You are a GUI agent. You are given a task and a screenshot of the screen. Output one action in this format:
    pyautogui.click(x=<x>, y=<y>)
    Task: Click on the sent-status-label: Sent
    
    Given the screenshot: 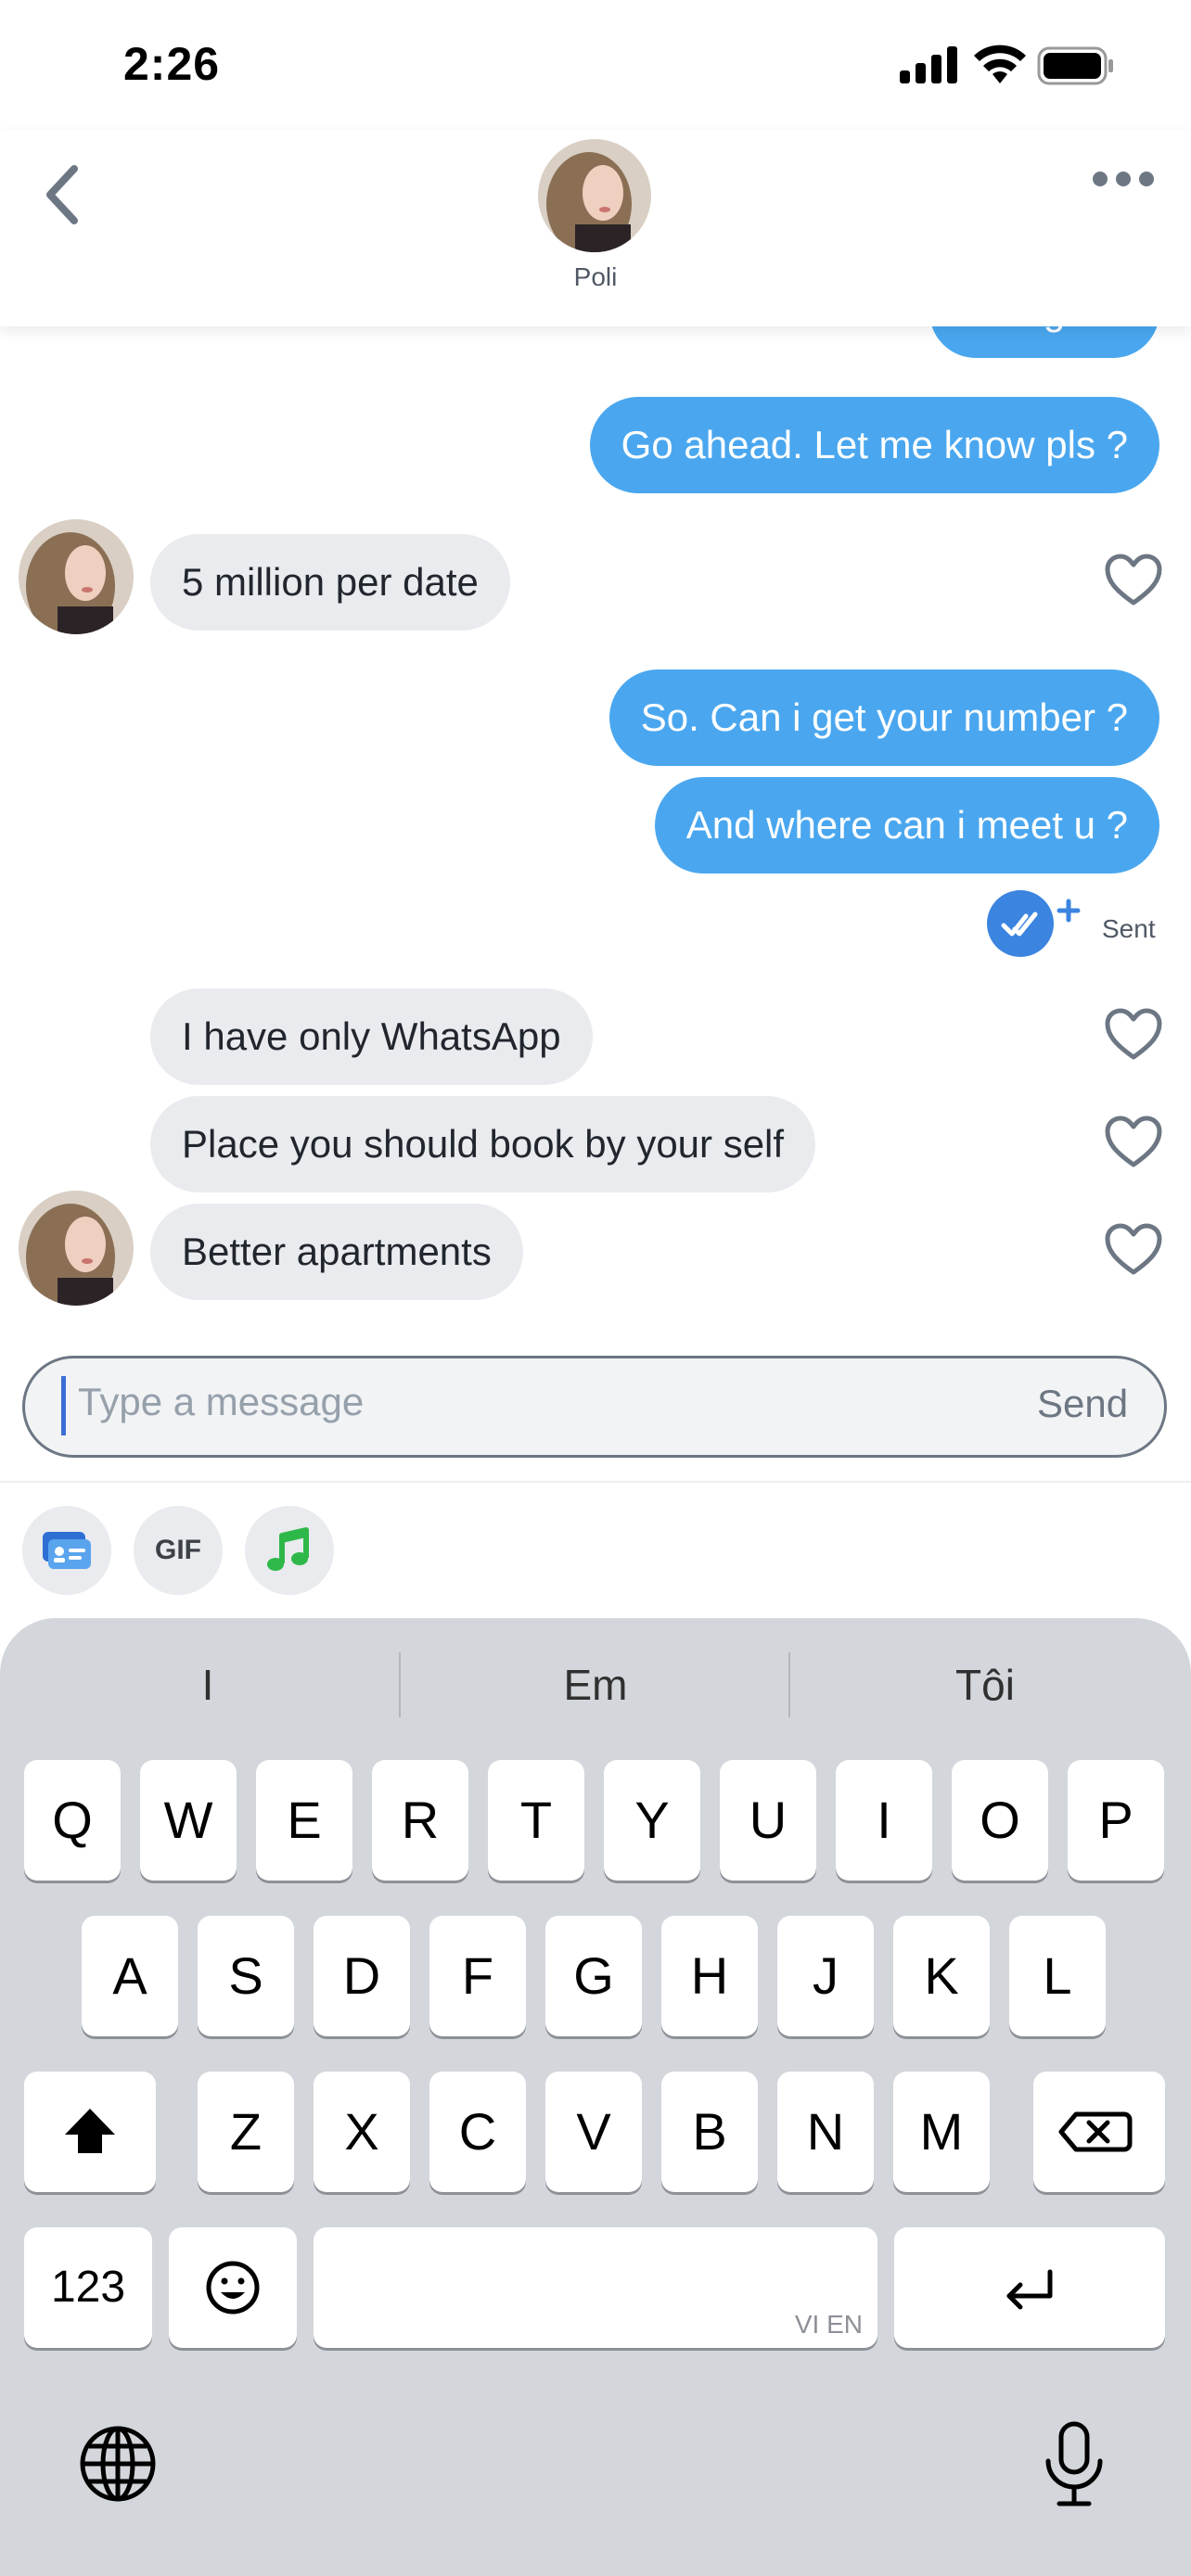 What is the action you would take?
    pyautogui.click(x=1129, y=928)
    